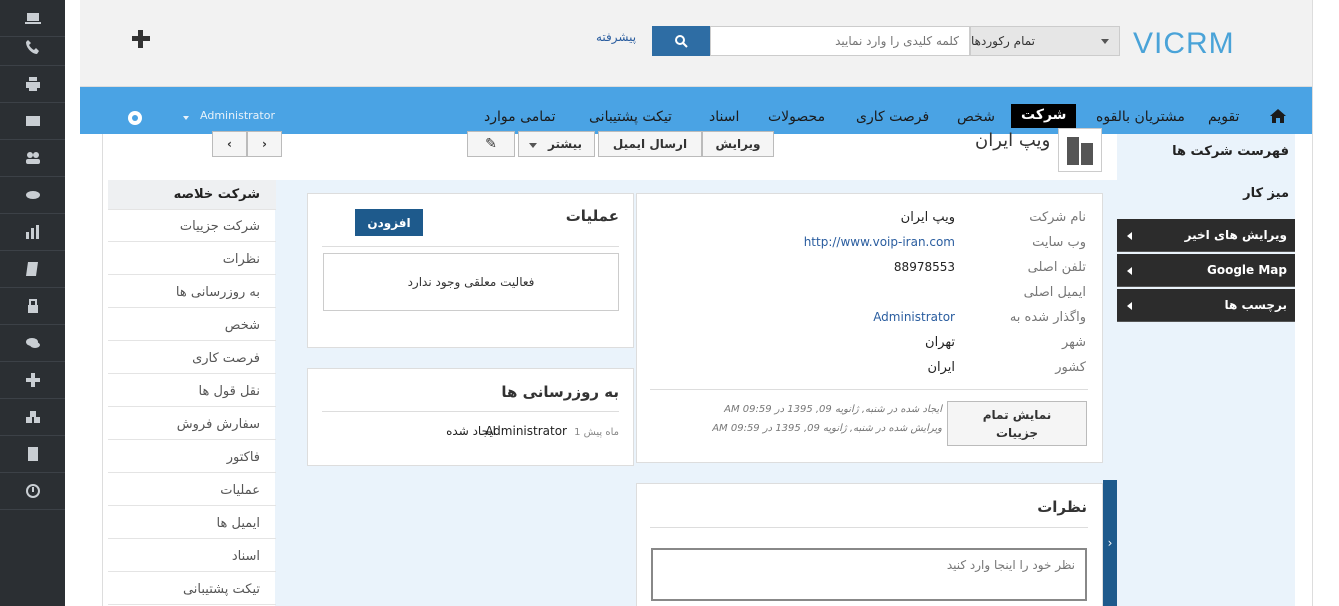  What do you see at coordinates (1235, 235) in the screenshot?
I see `section-label: ویرایش های اخیر` at bounding box center [1235, 235].